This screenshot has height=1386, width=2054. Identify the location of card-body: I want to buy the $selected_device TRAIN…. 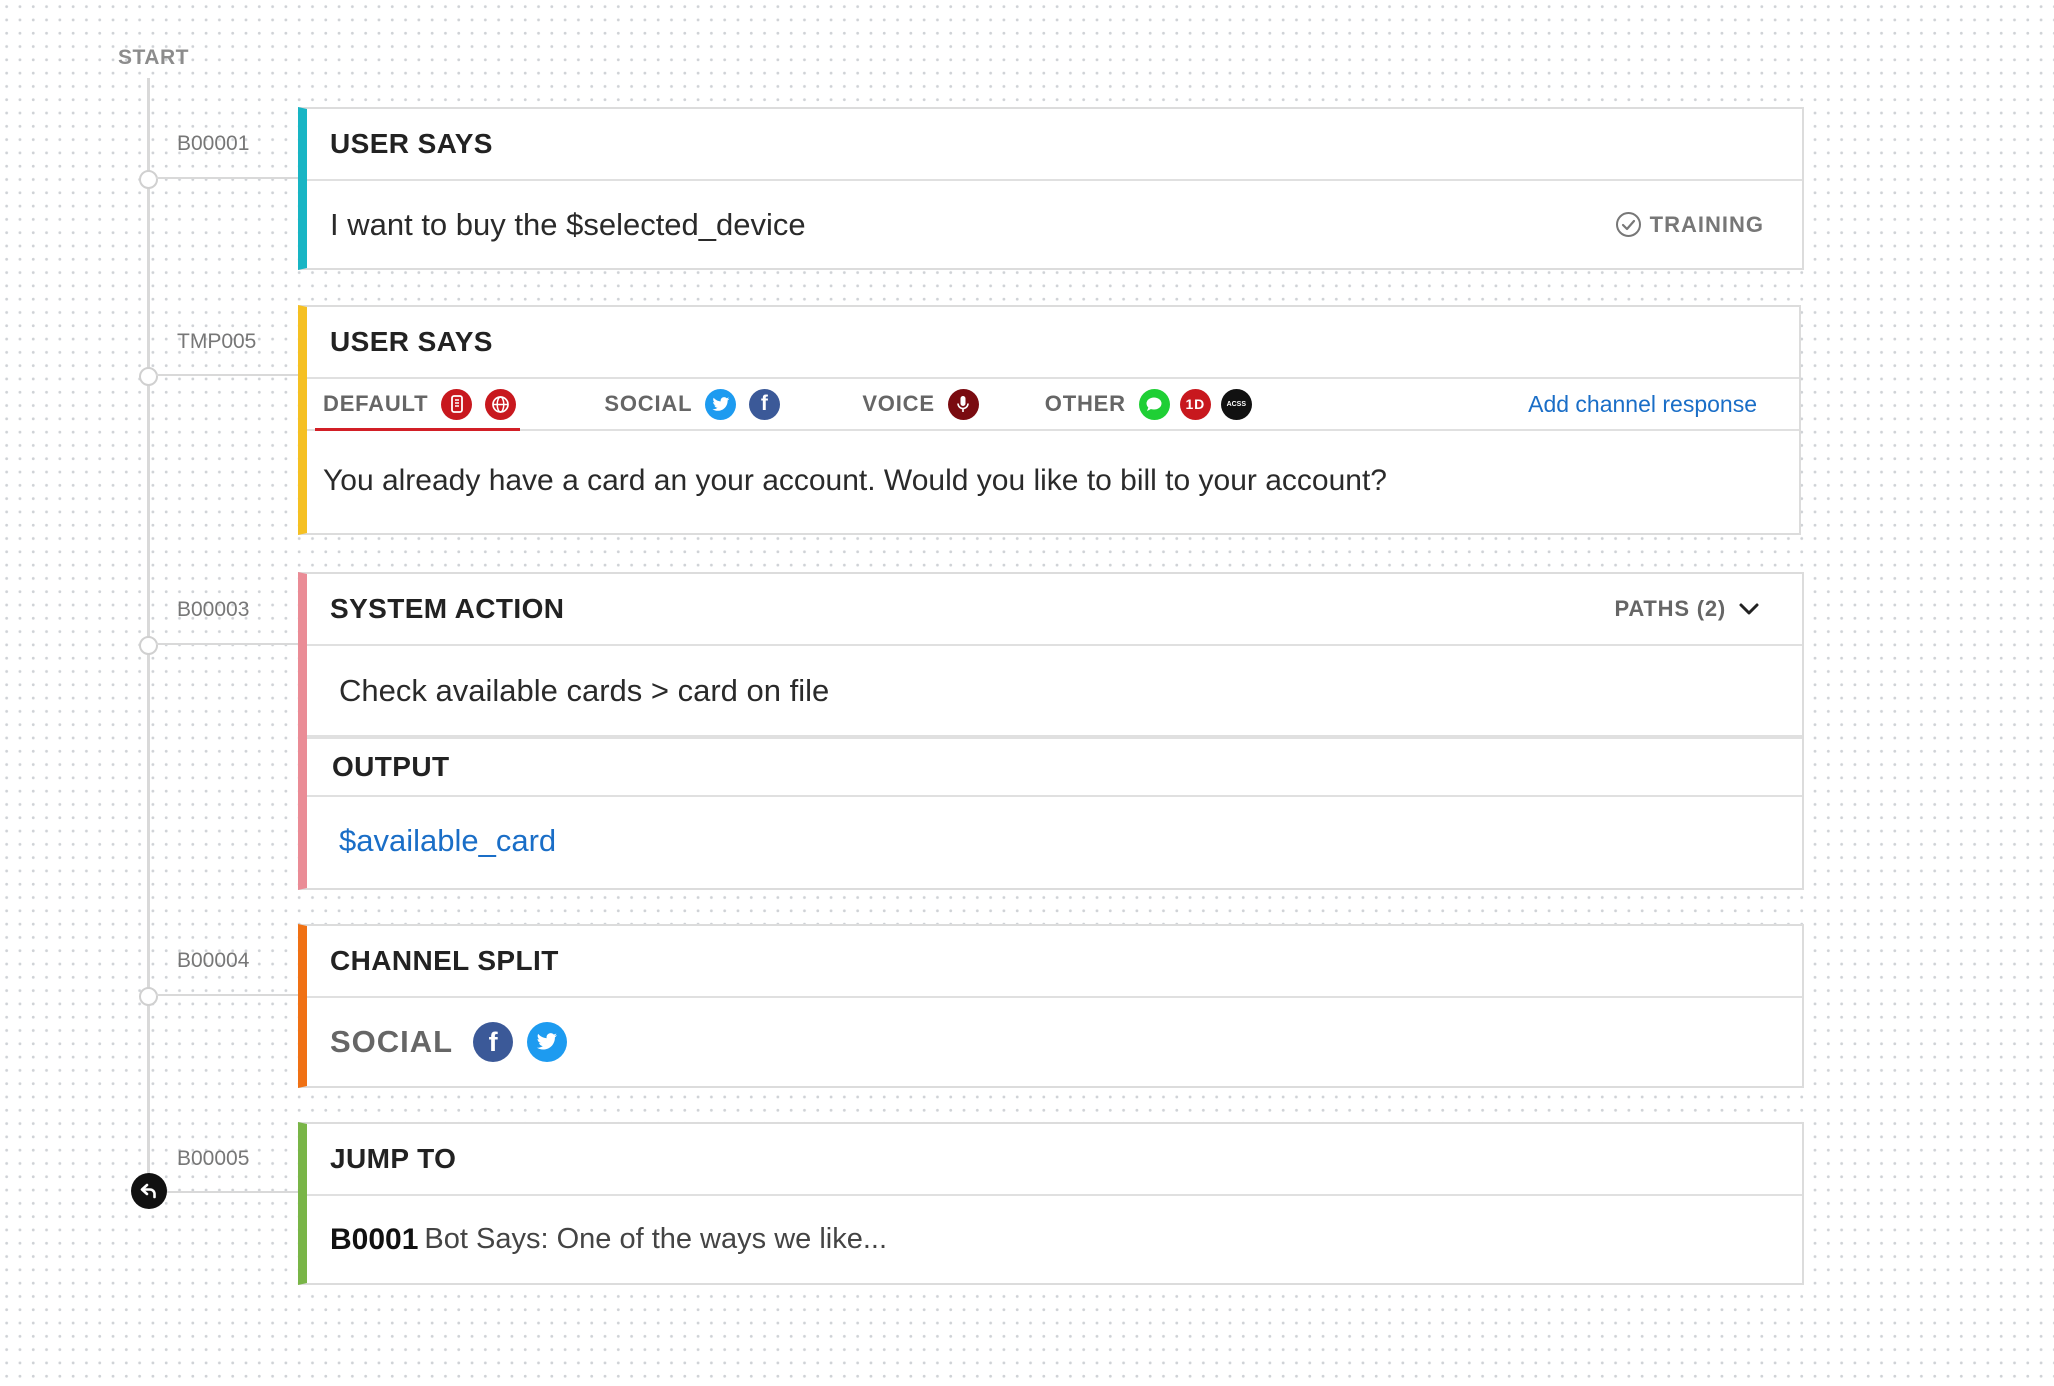
(1054, 224).